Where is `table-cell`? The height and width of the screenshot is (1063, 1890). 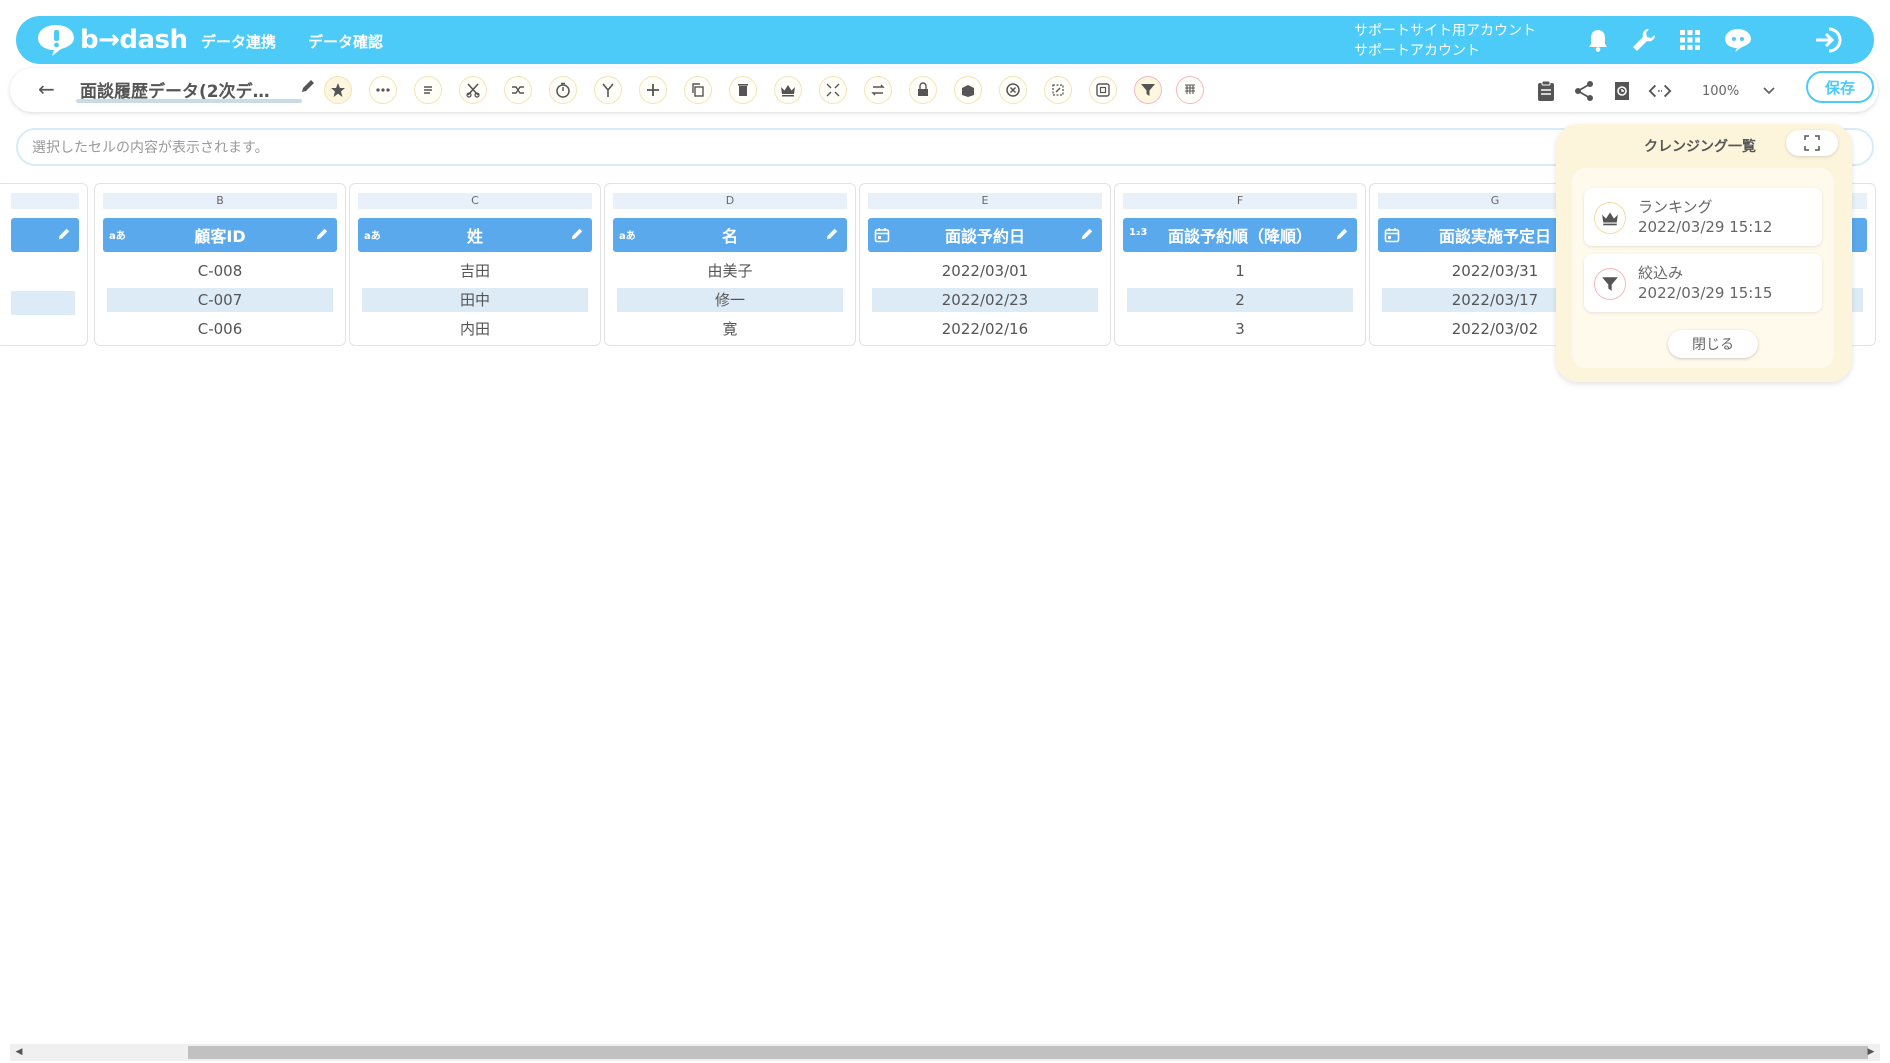
table-cell is located at coordinates (43, 303).